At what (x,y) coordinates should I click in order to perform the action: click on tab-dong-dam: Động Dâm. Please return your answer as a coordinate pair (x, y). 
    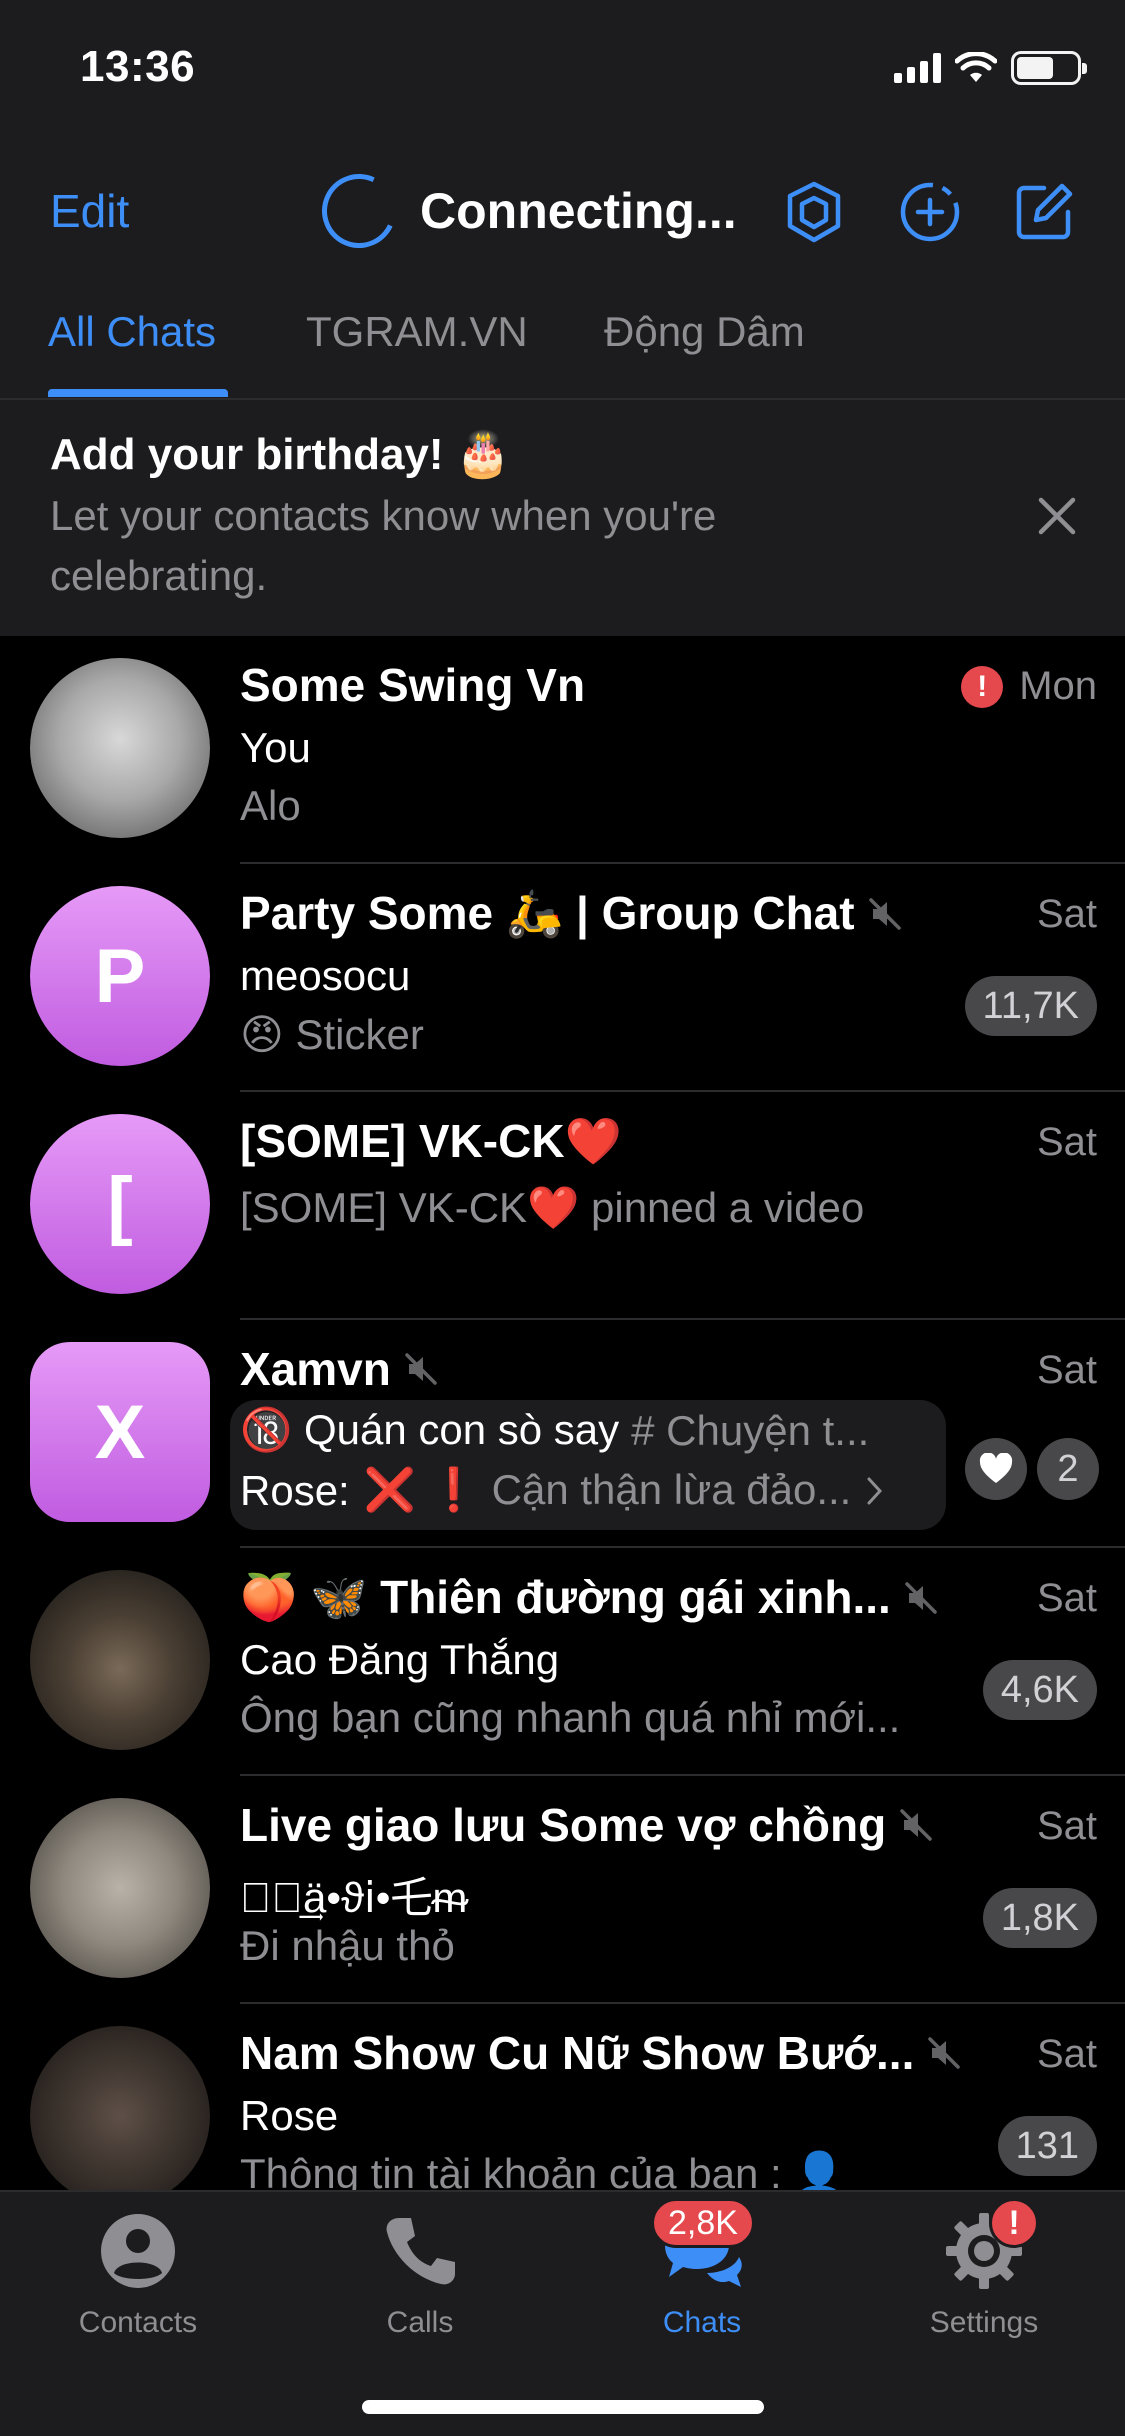
    Looking at the image, I should click on (704, 332).